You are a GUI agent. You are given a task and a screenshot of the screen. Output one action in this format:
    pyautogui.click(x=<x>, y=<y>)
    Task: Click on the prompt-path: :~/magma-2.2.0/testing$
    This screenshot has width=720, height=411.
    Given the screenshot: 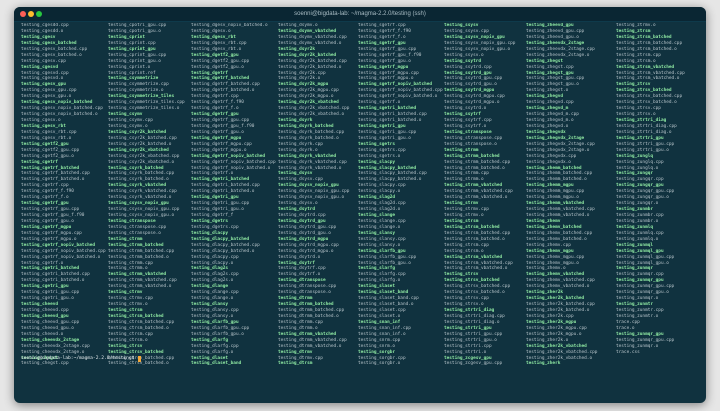 What is the action you would take?
    pyautogui.click(x=104, y=358)
    